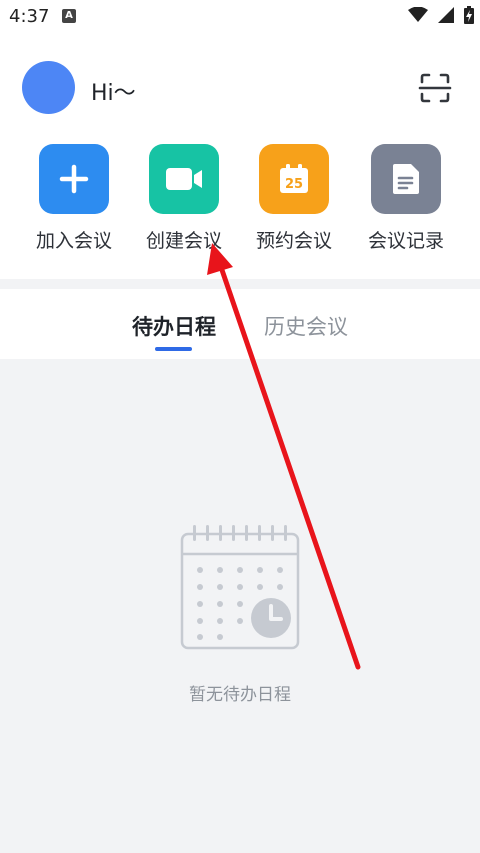 This screenshot has height=853, width=480. I want to click on avatar, so click(48, 87).